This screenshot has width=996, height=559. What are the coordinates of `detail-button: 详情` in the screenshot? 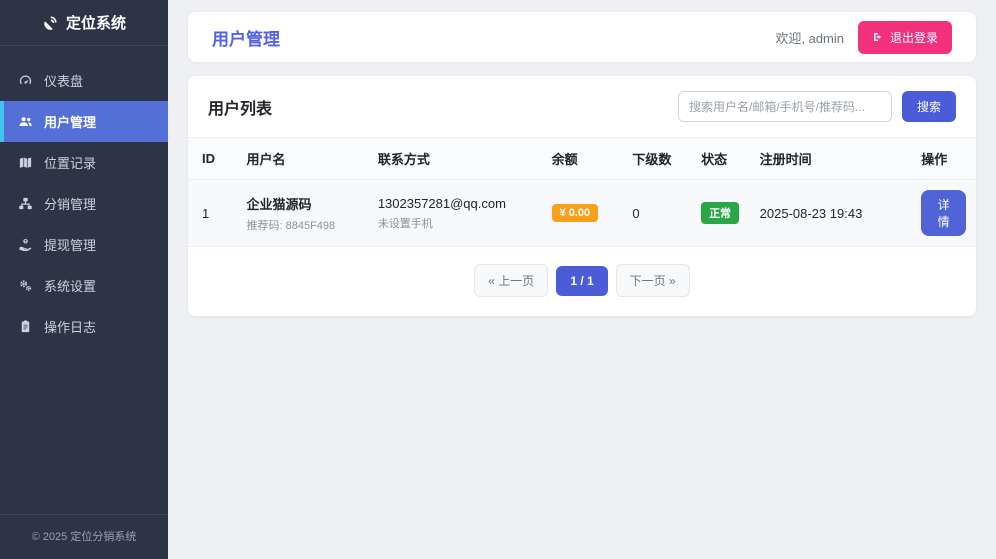 It's located at (943, 213).